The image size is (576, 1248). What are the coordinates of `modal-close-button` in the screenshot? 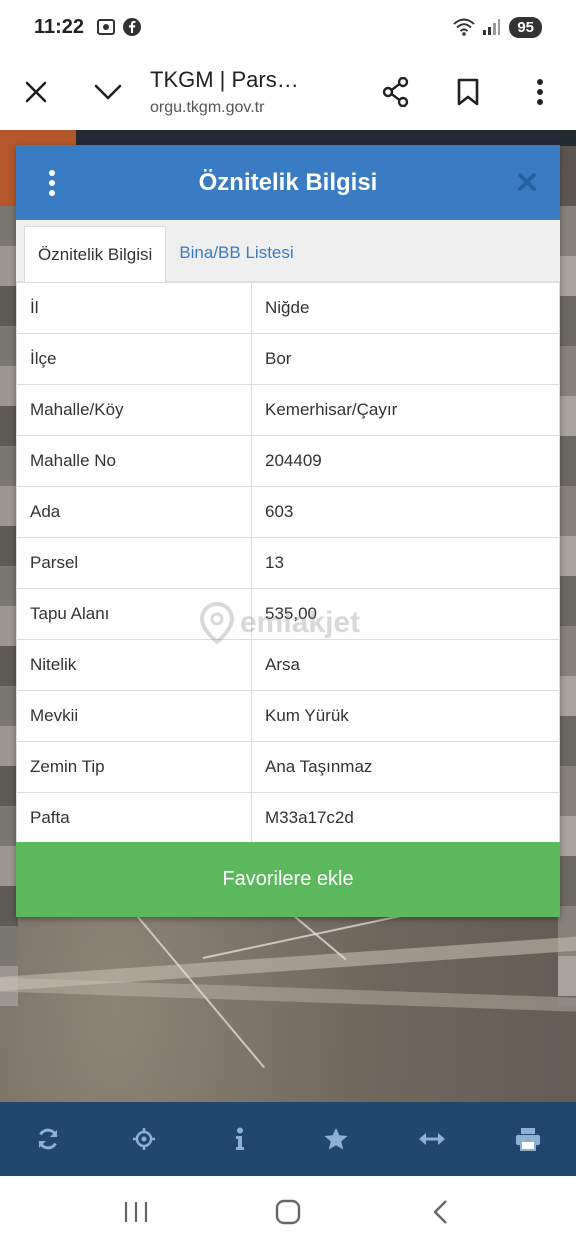 It's located at (527, 182).